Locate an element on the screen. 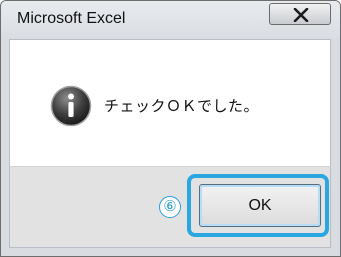  title-bar: Microsoft Excel is located at coordinates (170, 20).